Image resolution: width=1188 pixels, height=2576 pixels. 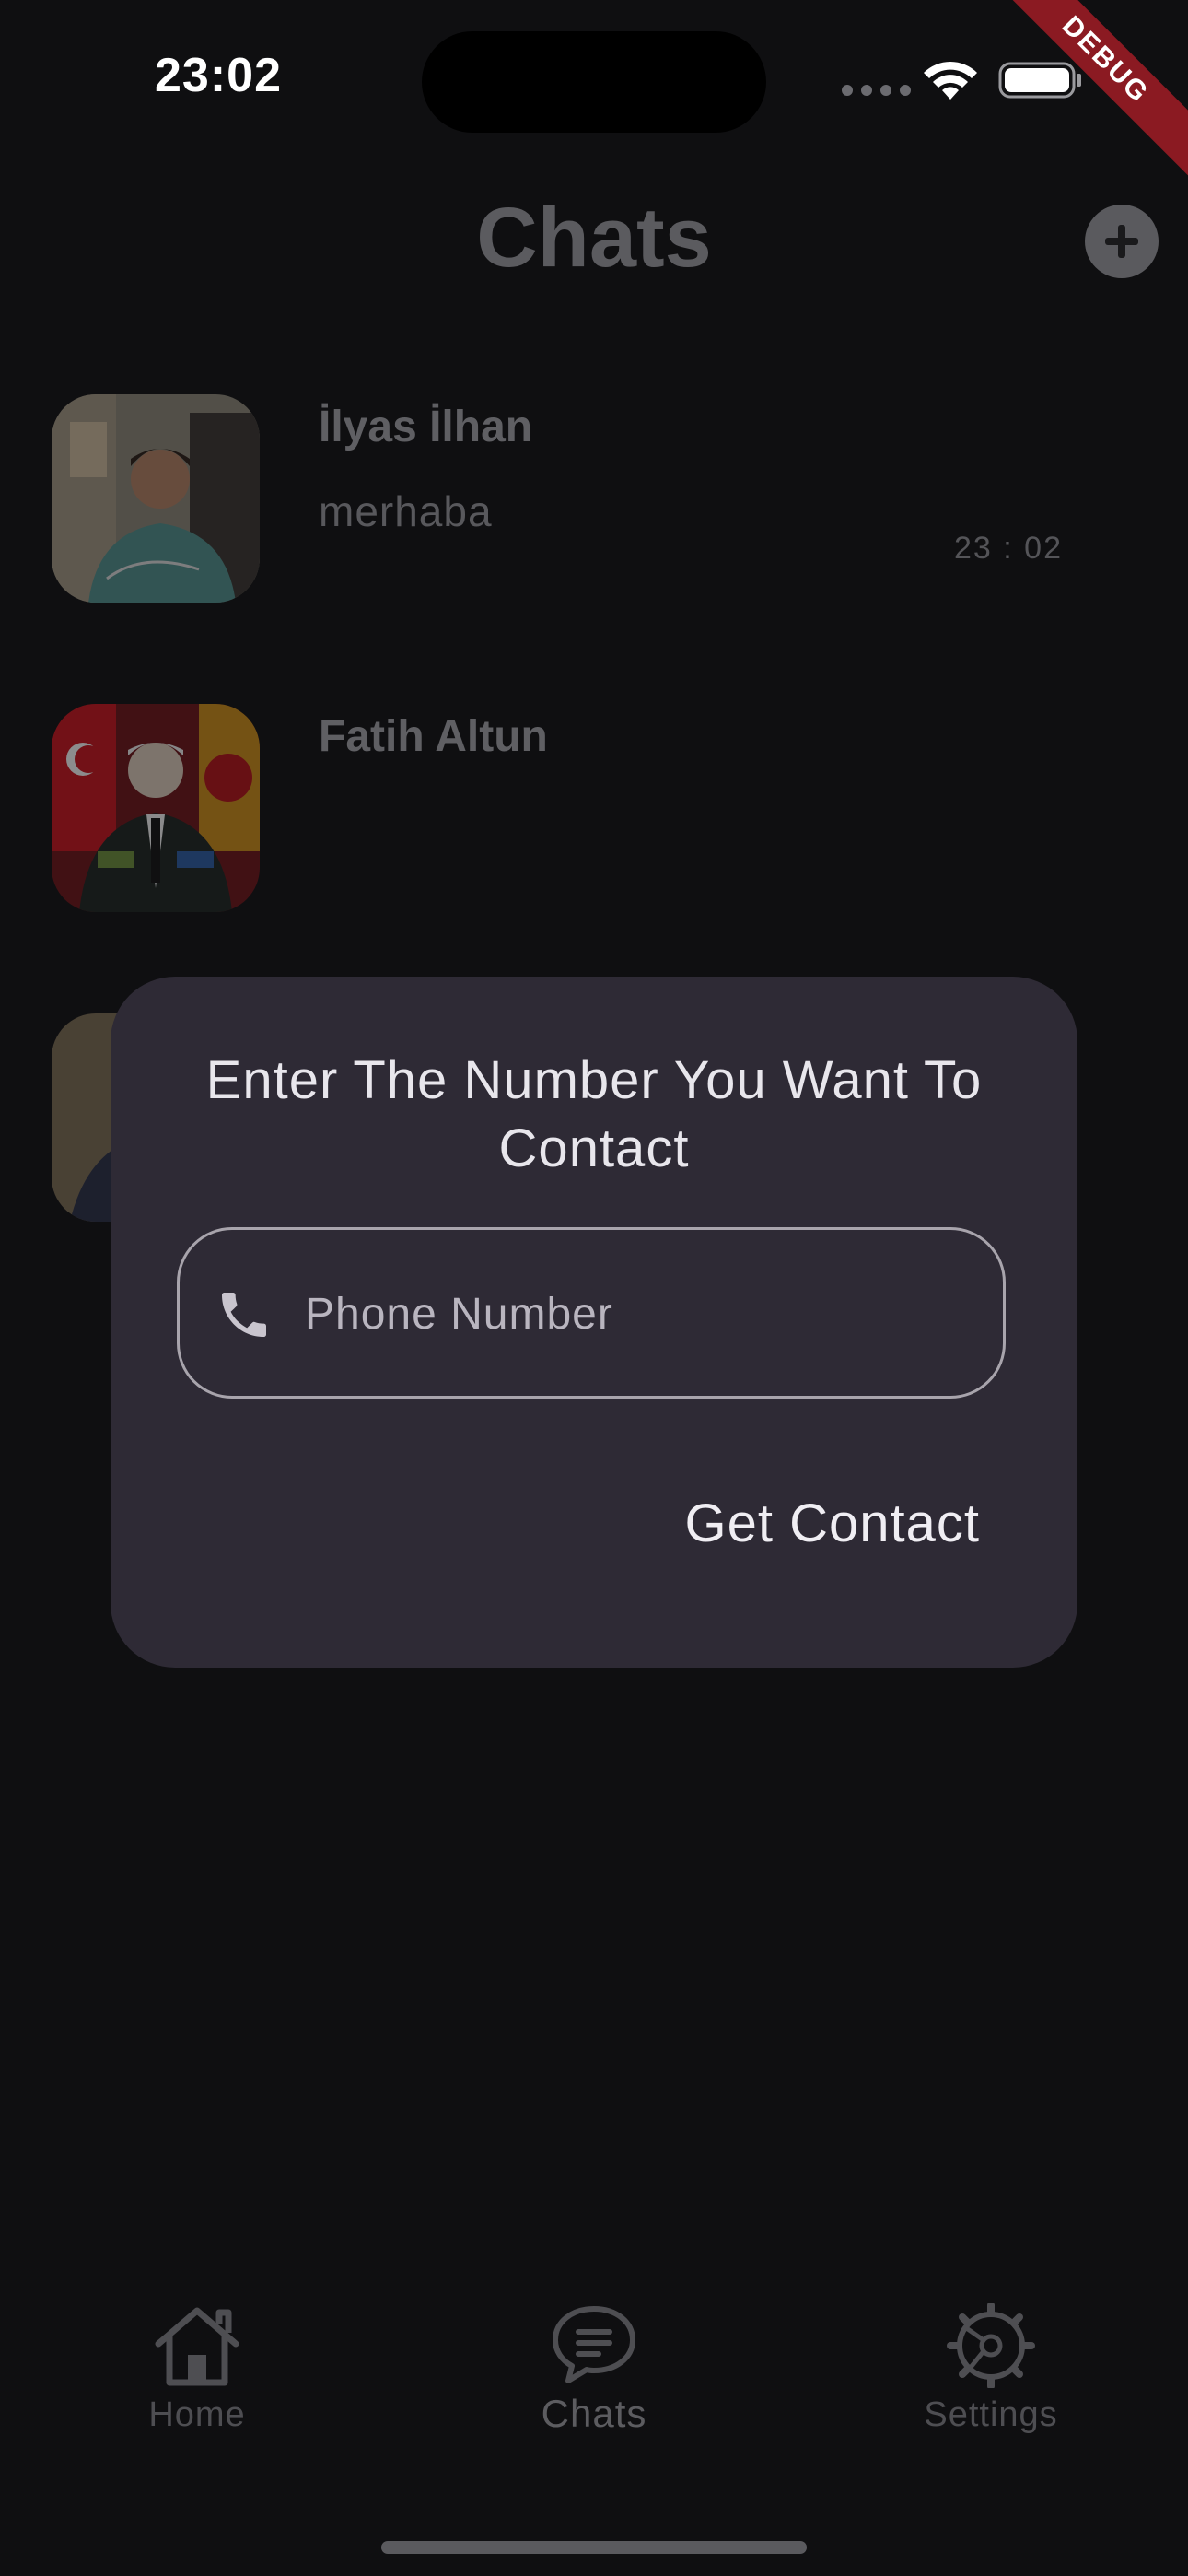 I want to click on bottom-navigation: Home Chats Settings, so click(x=594, y=2395).